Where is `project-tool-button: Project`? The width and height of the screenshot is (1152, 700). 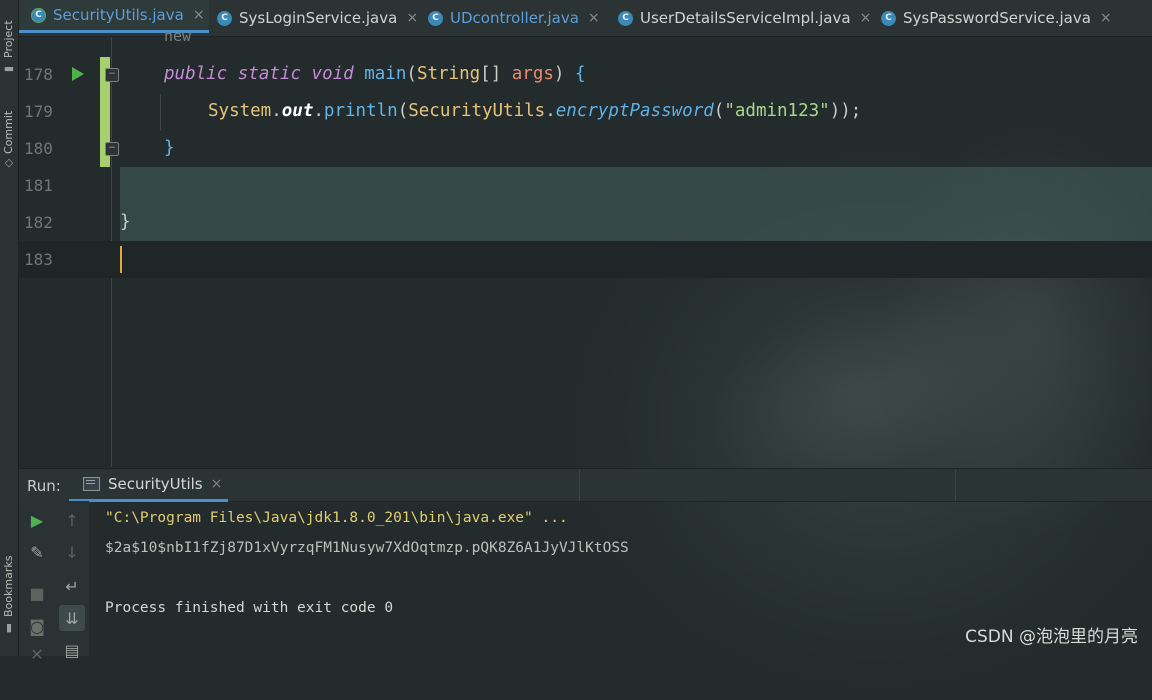
project-tool-button: Project is located at coordinates (9, 30).